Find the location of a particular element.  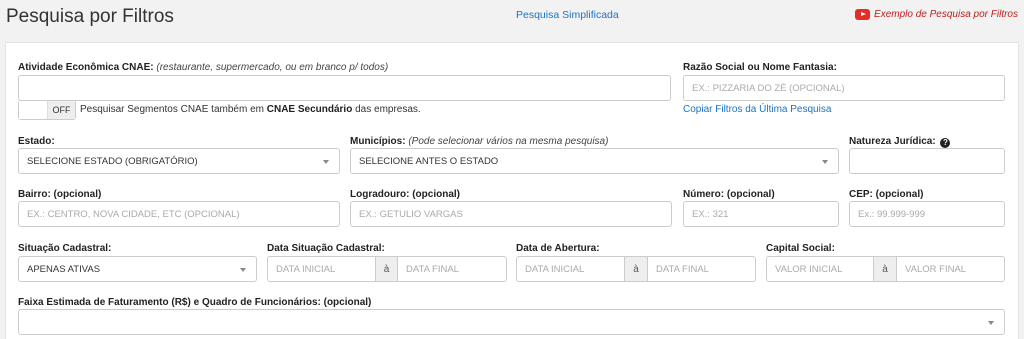

data-situacao-to-input: DATA FINAL is located at coordinates (452, 269).